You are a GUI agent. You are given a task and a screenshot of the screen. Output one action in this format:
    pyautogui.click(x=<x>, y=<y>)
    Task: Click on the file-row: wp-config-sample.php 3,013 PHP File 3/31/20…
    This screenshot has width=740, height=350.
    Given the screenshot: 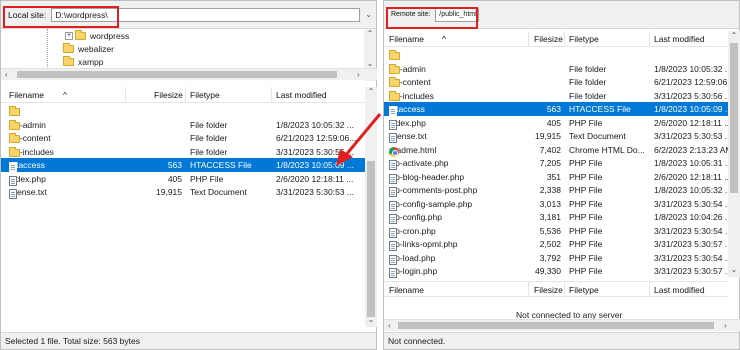 What is the action you would take?
    pyautogui.click(x=558, y=204)
    